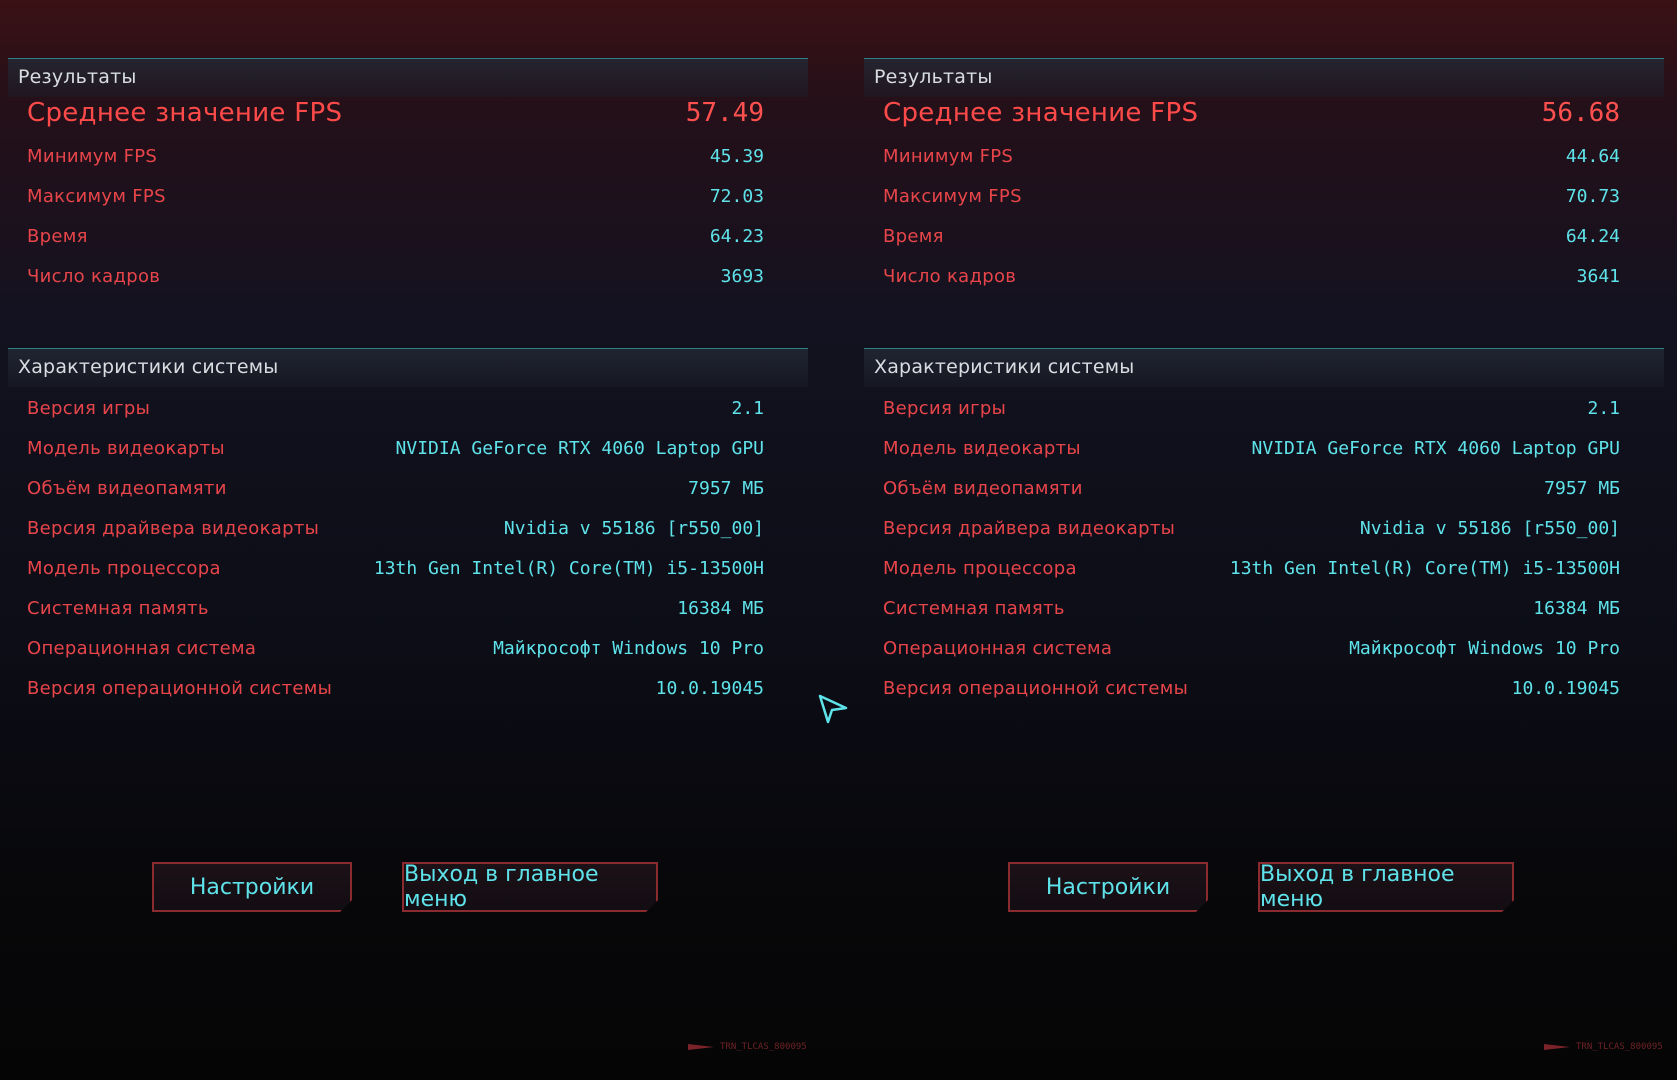 The width and height of the screenshot is (1677, 1080). Describe the element at coordinates (1251, 237) in the screenshot. I see `result-row: Время 64.24` at that location.